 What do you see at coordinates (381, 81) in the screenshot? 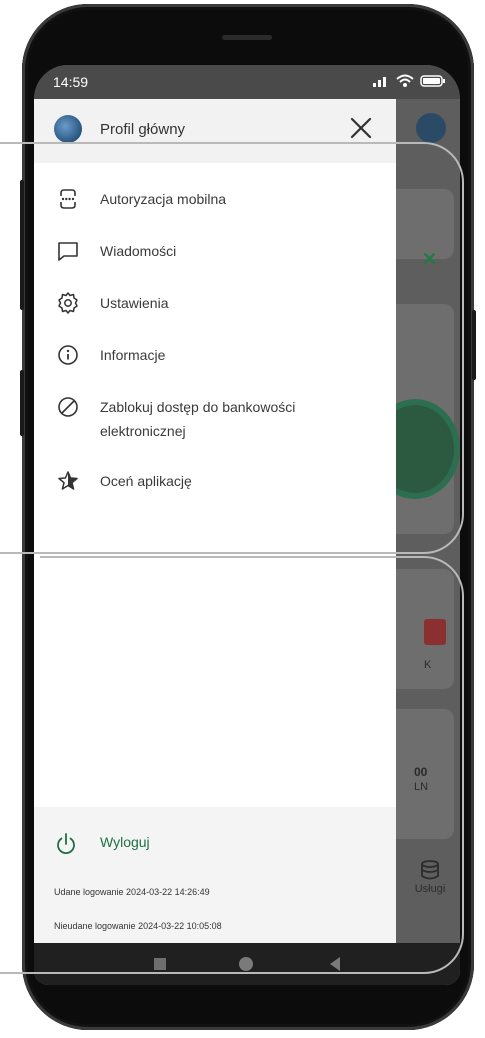
I see `signal-icon` at bounding box center [381, 81].